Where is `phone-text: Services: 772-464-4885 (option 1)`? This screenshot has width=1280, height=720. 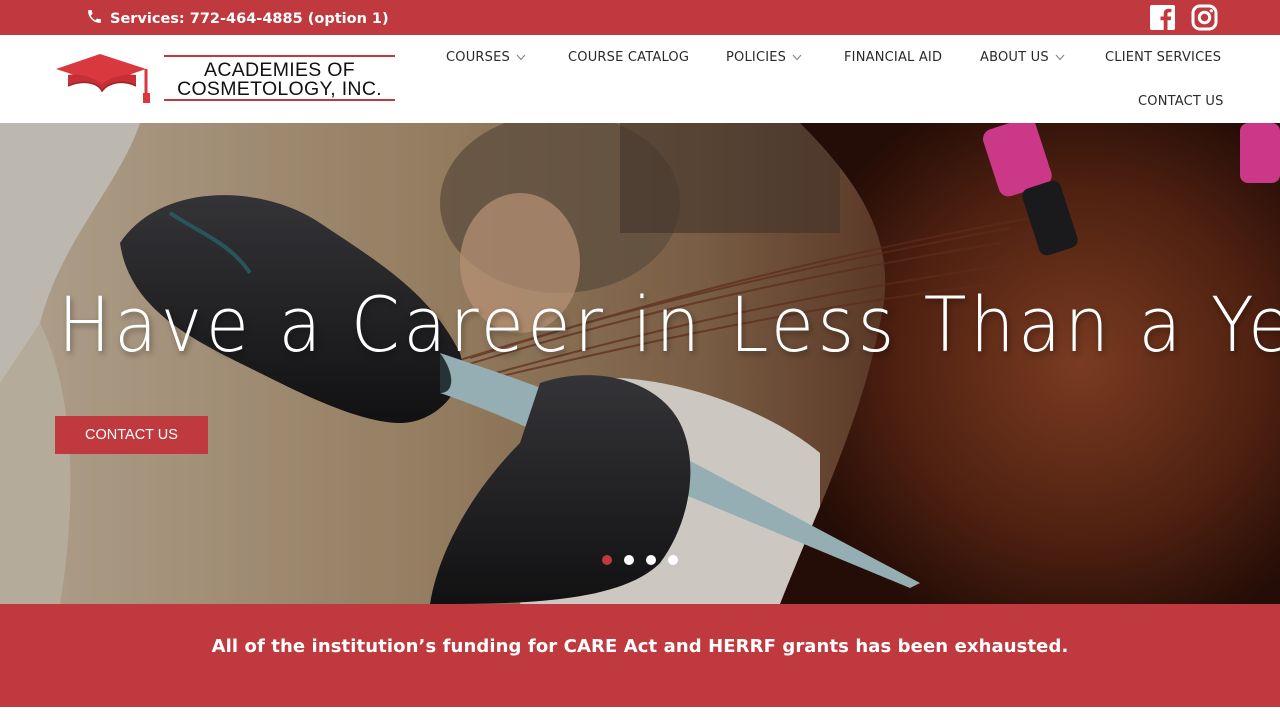 phone-text: Services: 772-464-4885 (option 1) is located at coordinates (249, 18).